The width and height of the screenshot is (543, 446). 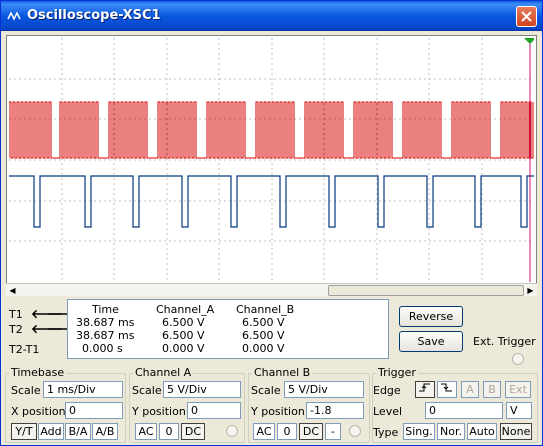 I want to click on oscilloscope-icon, so click(x=14, y=16).